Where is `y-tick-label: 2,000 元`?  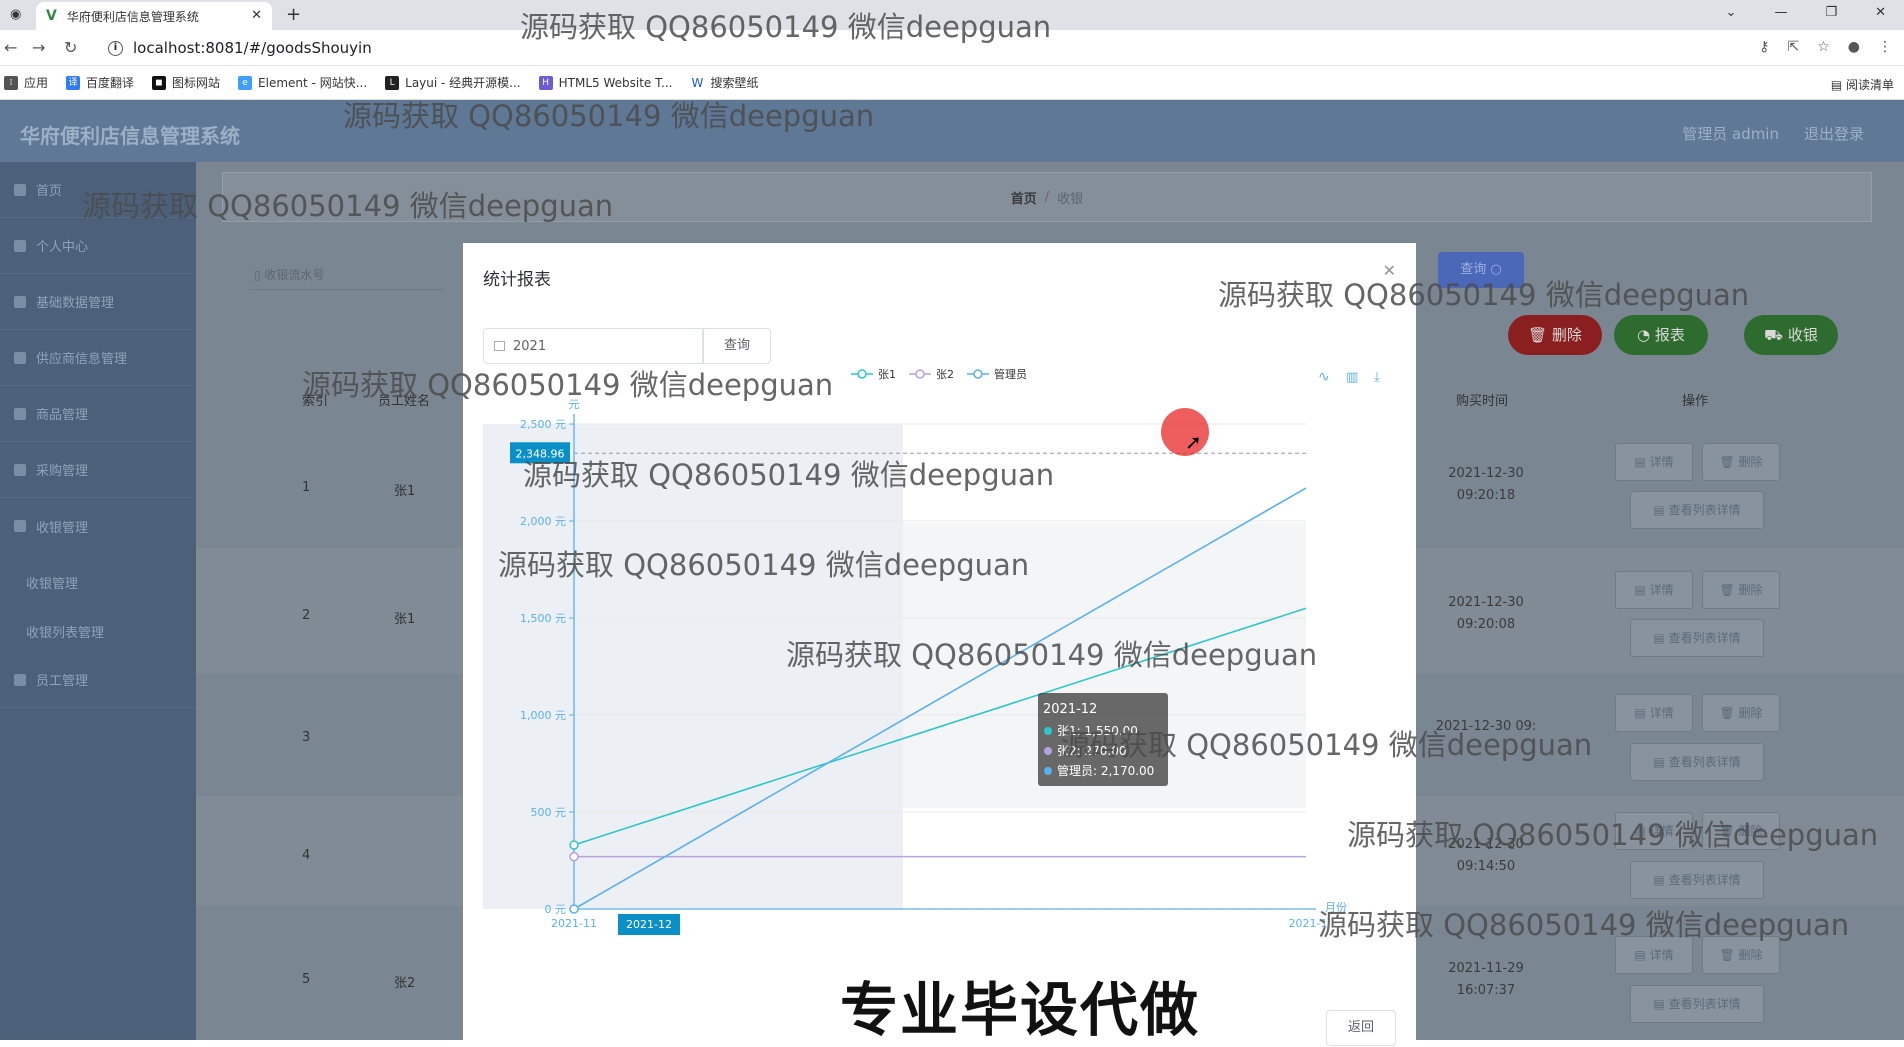
y-tick-label: 2,000 元 is located at coordinates (543, 521).